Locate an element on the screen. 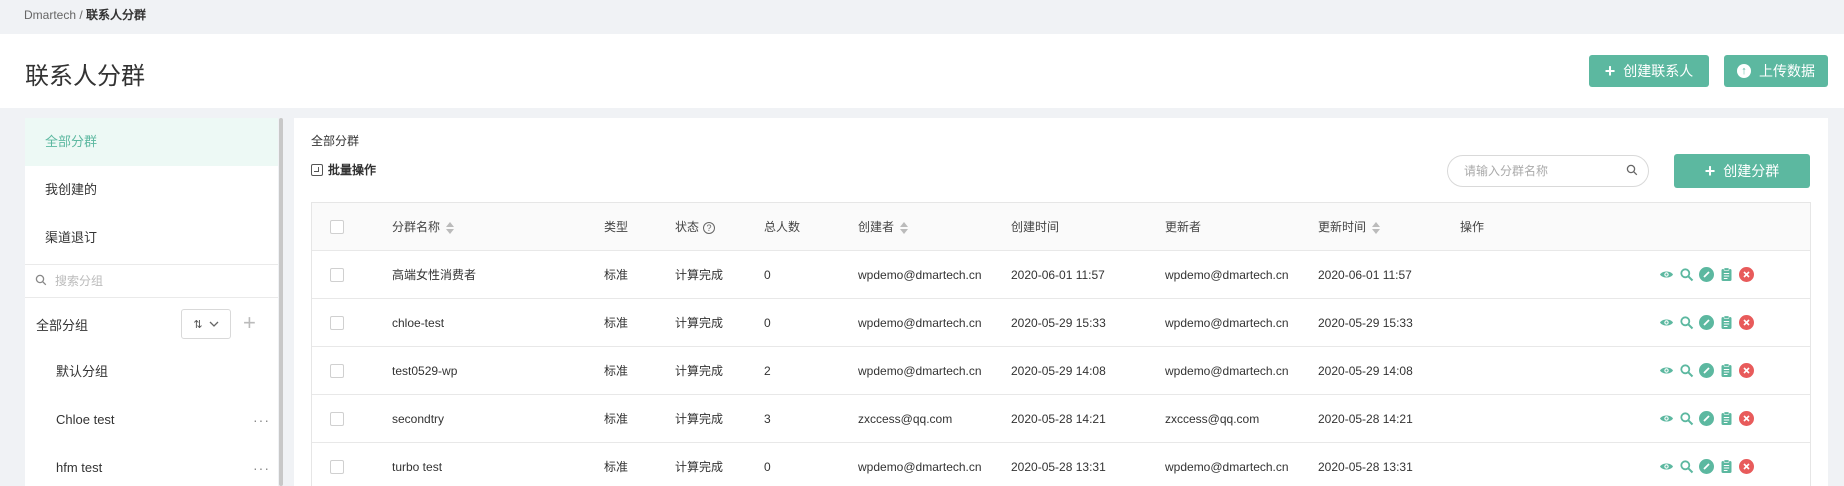 The image size is (1844, 486). row-actions is located at coordinates (1706, 274).